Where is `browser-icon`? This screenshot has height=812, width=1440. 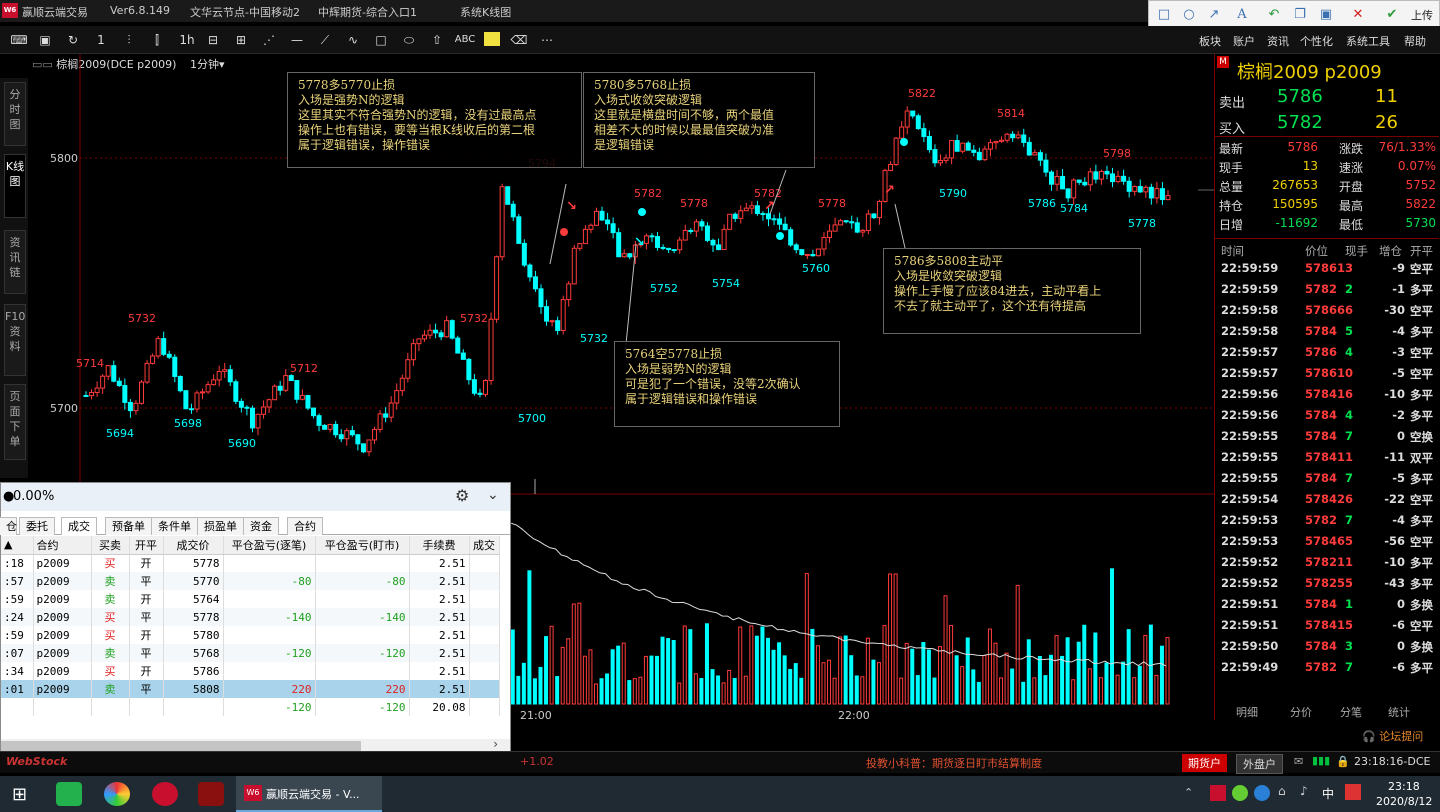 browser-icon is located at coordinates (117, 794).